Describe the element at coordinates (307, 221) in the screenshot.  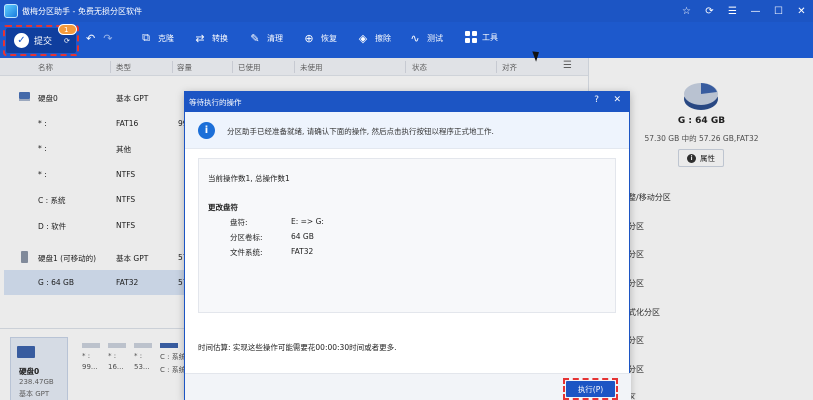
I see `detail-value: E: => G:` at that location.